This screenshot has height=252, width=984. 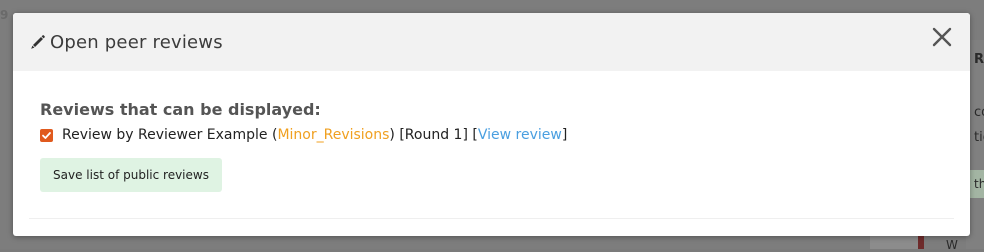 I want to click on review-checkbox, so click(x=46, y=135).